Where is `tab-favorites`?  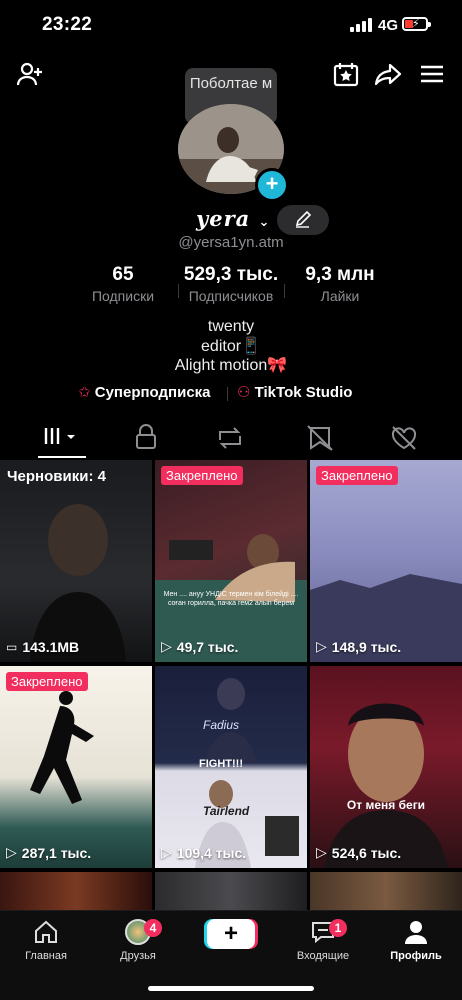
tab-favorites is located at coordinates (320, 438).